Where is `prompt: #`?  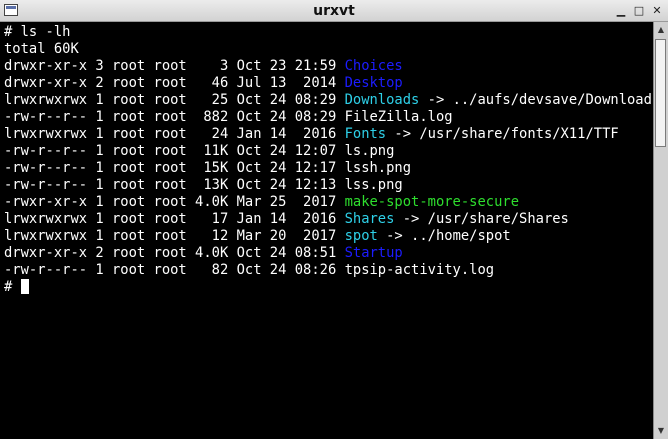 prompt: # is located at coordinates (12, 287).